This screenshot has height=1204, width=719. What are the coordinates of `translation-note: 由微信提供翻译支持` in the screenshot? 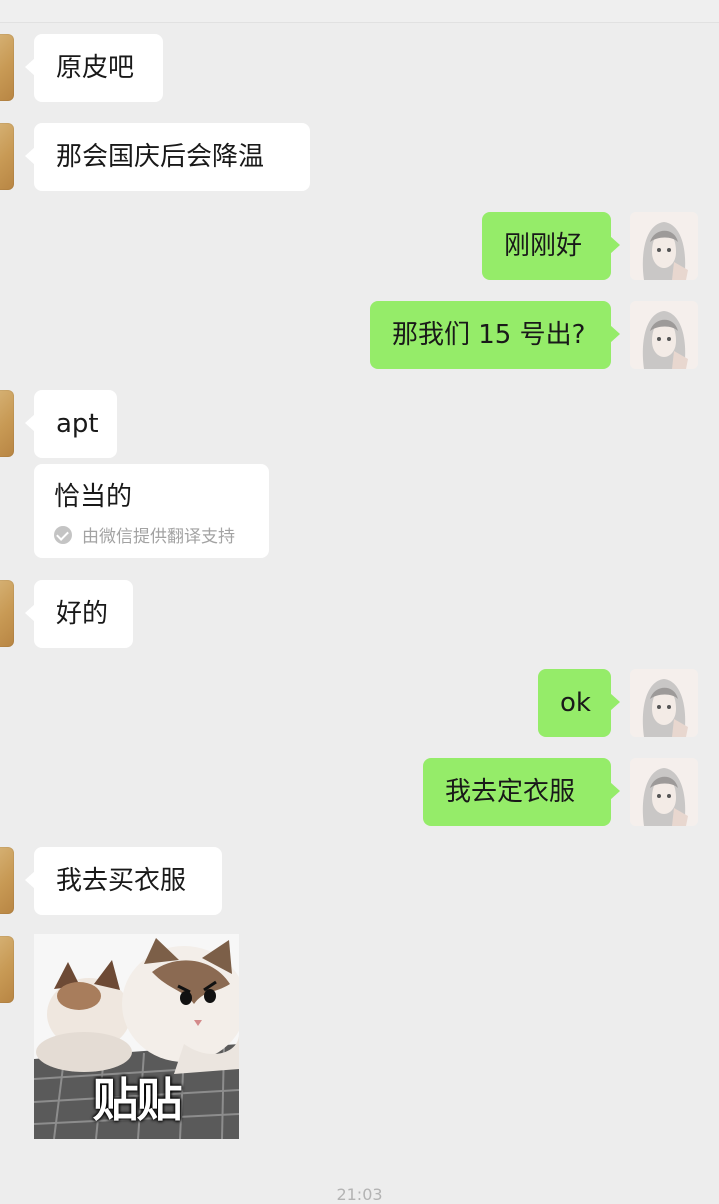 It's located at (151, 534).